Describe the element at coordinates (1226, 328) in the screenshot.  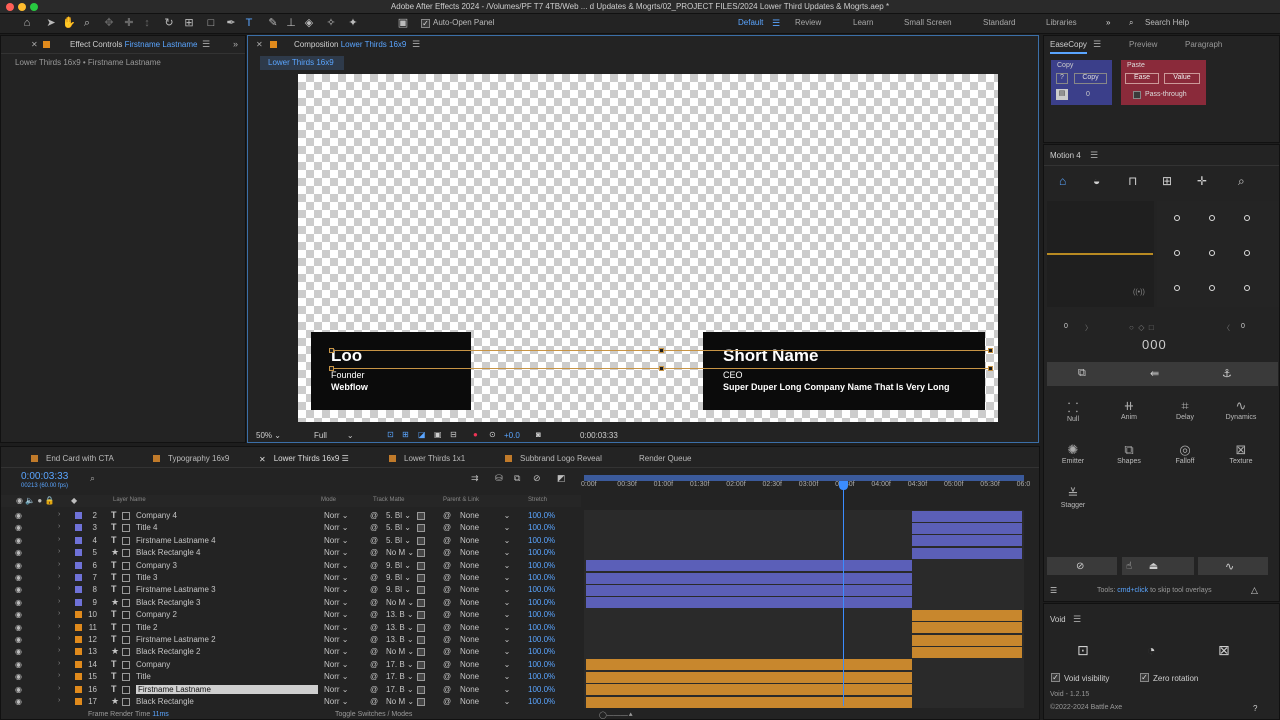
I see `ease-out-arrow-icon: 〈` at that location.